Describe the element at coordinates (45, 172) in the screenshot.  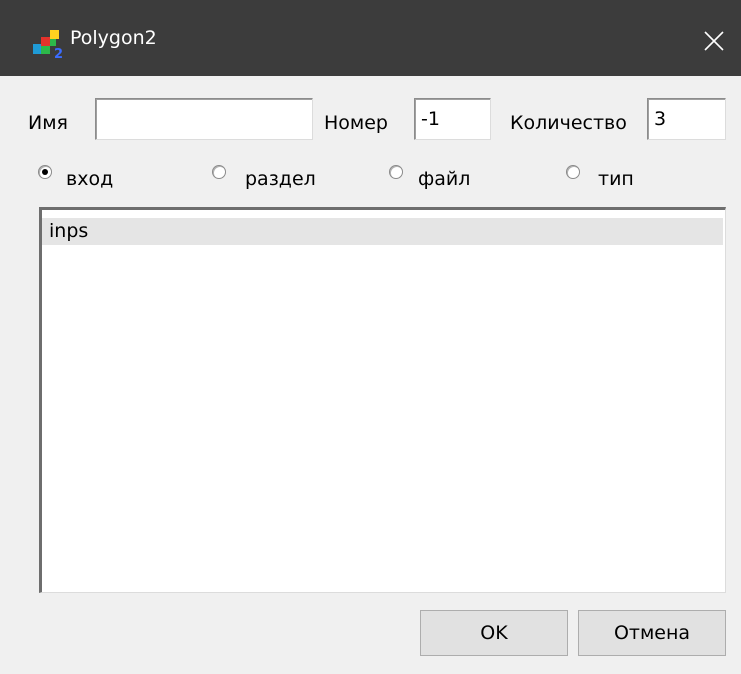
I see `radio-input-indicator` at that location.